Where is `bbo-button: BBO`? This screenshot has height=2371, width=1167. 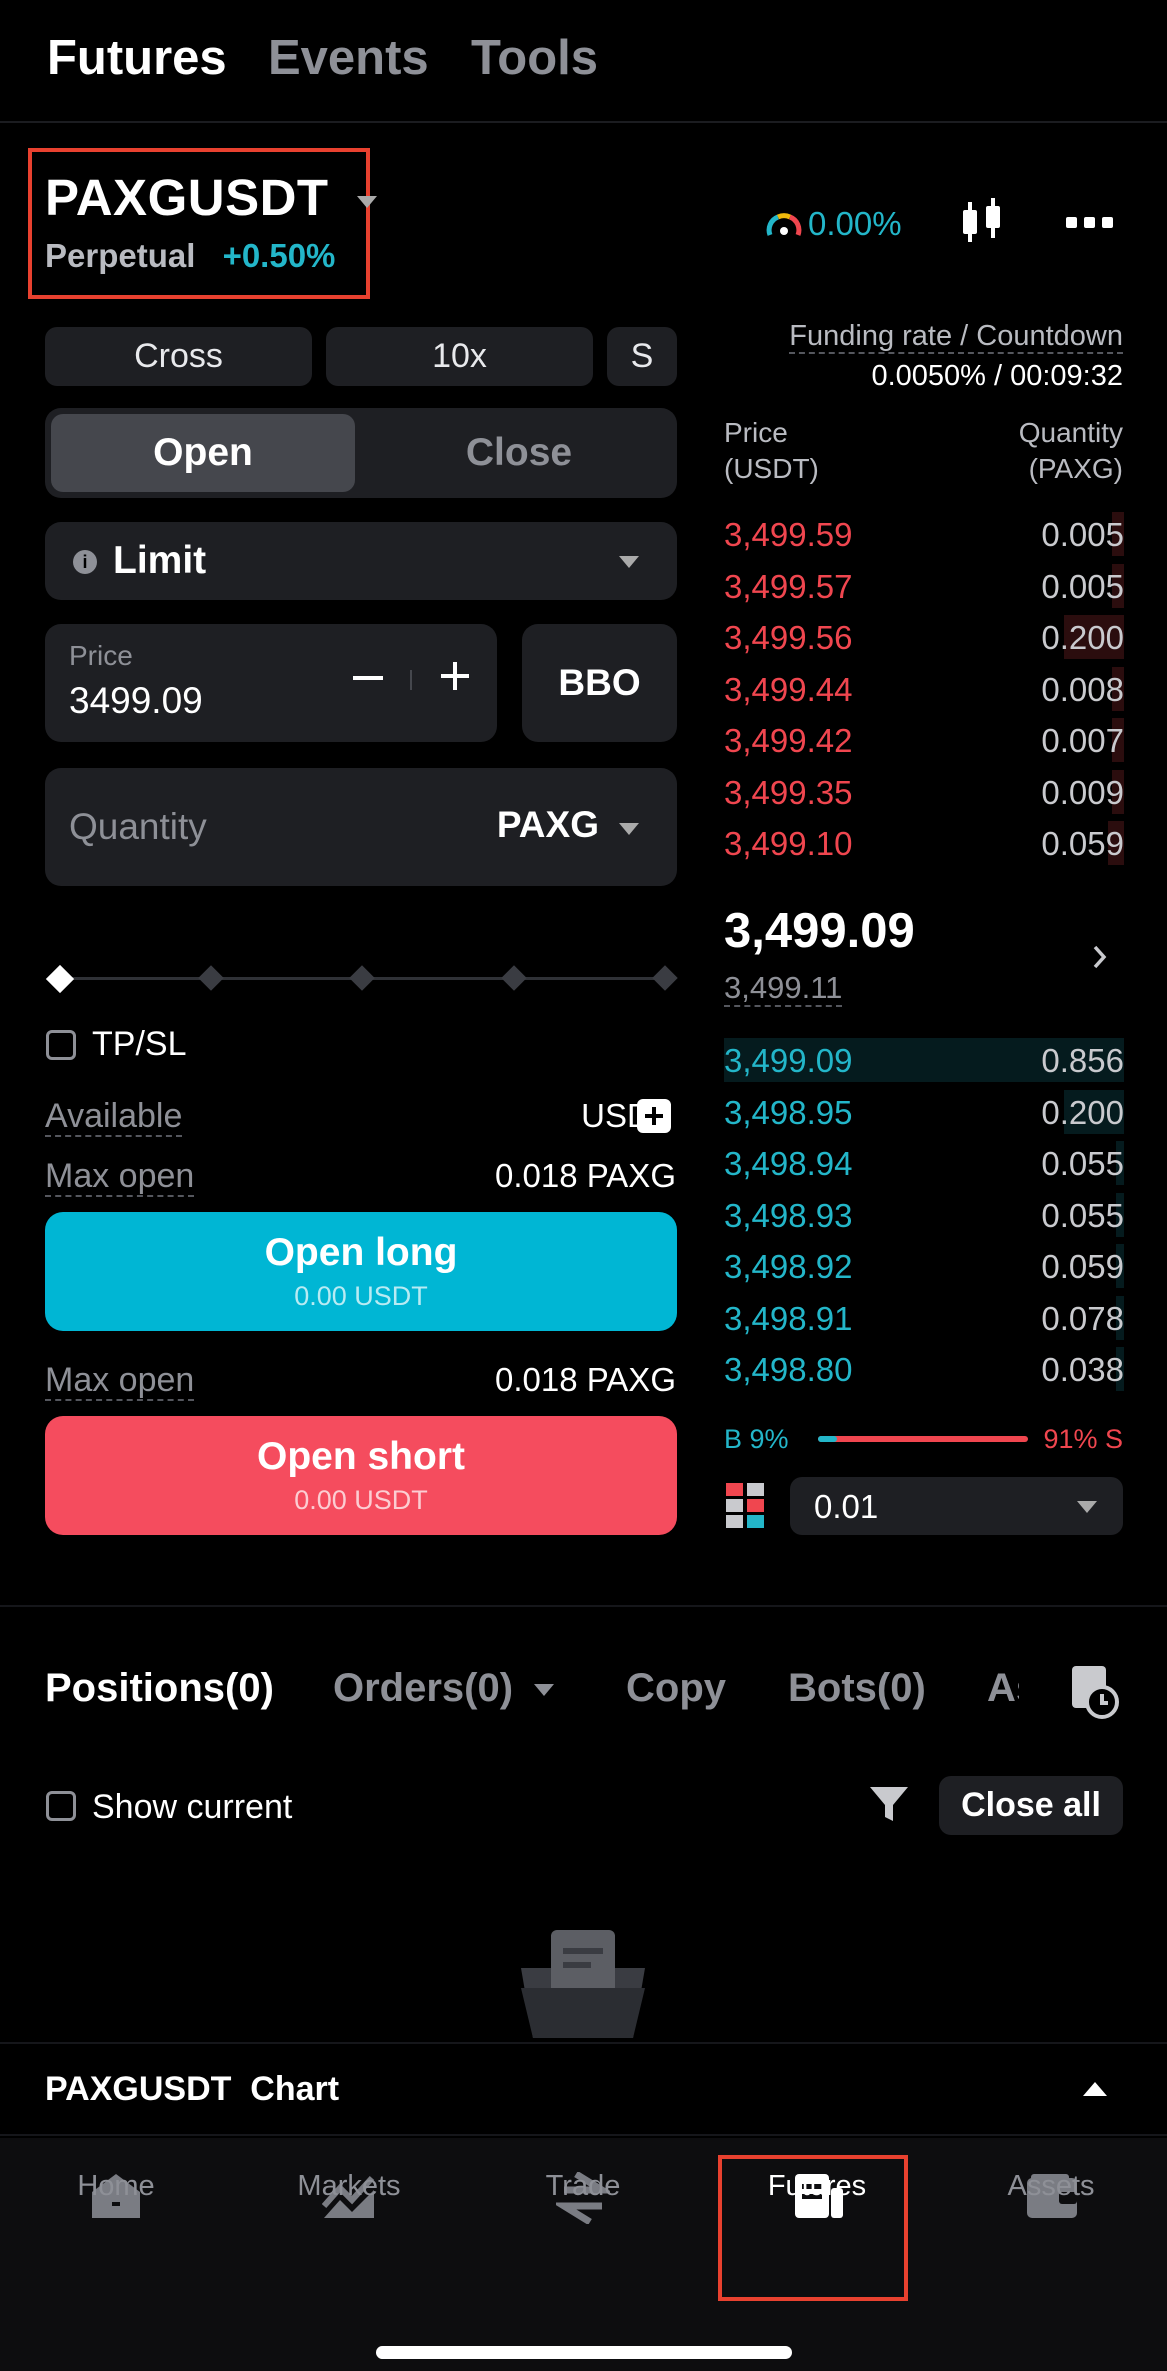
bbo-button: BBO is located at coordinates (599, 683).